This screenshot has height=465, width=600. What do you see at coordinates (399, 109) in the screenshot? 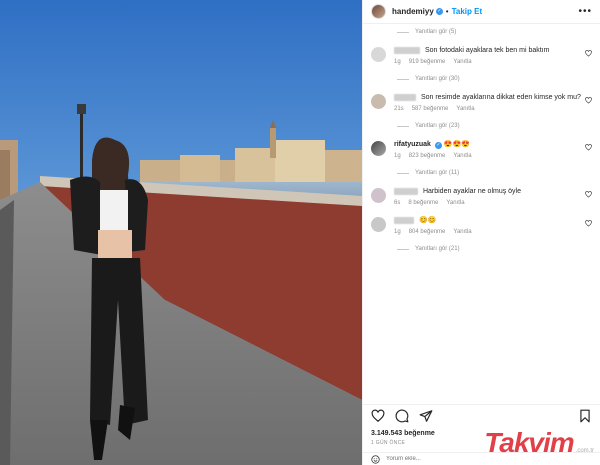
I see `comment-time: 21s` at bounding box center [399, 109].